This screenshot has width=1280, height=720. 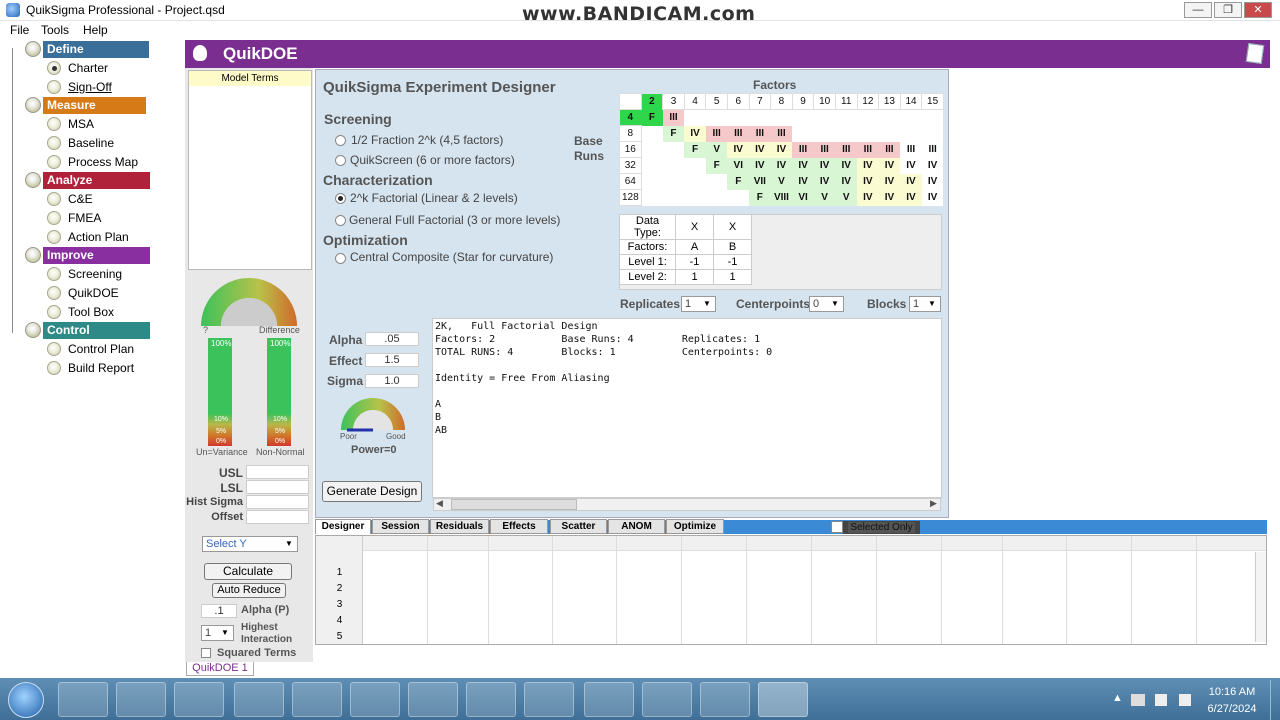 I want to click on row-header-4: 4, so click(x=339, y=623).